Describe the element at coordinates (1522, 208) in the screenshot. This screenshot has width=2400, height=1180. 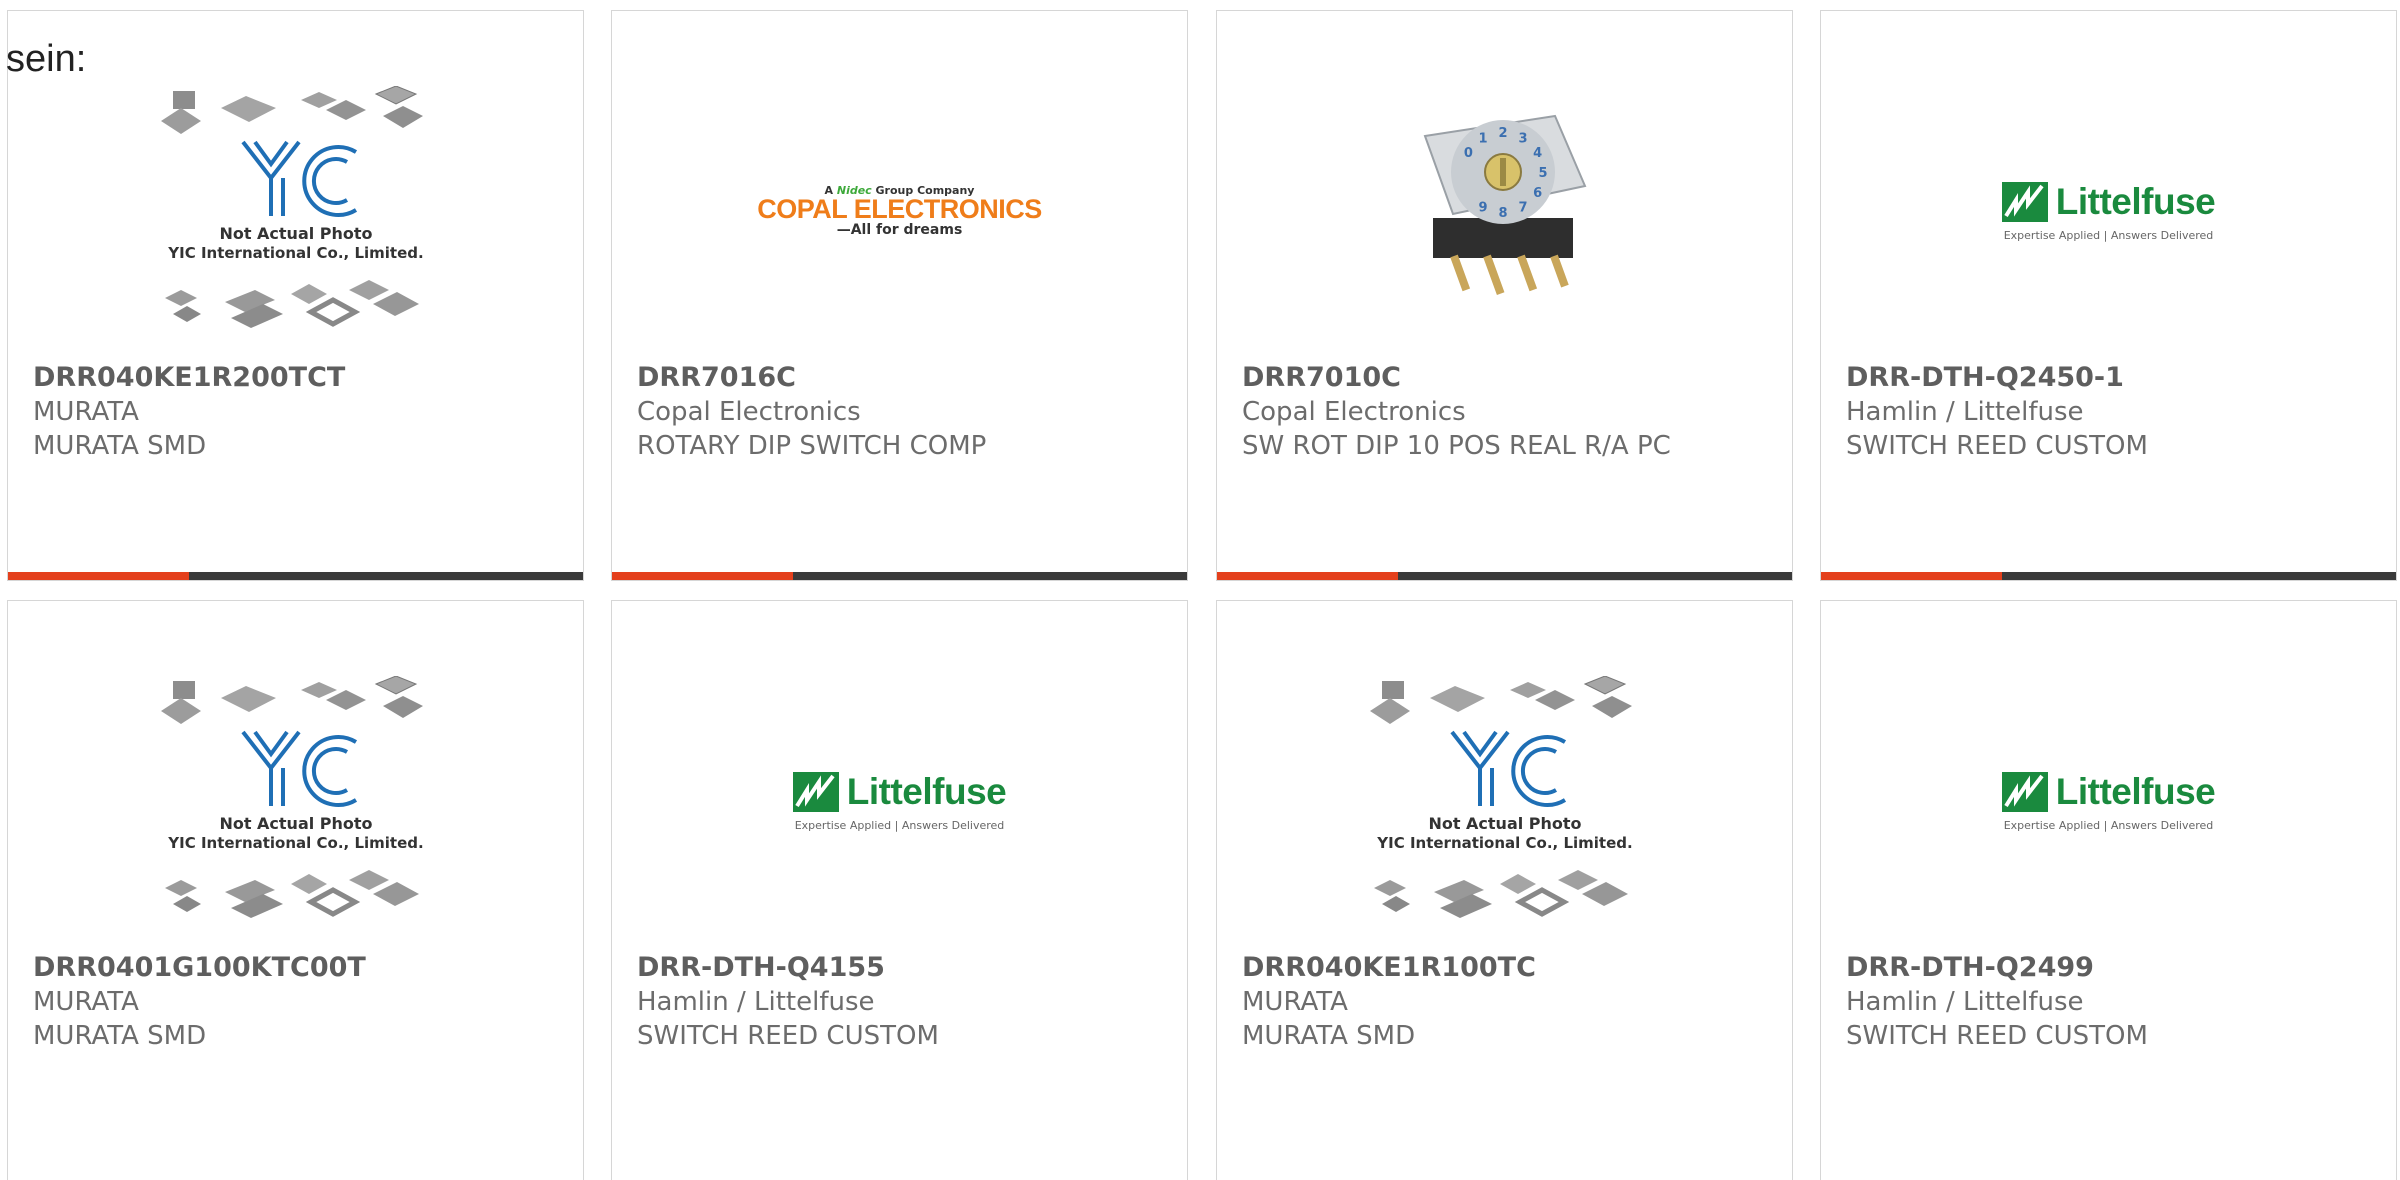
I see `svg-text: 7` at that location.